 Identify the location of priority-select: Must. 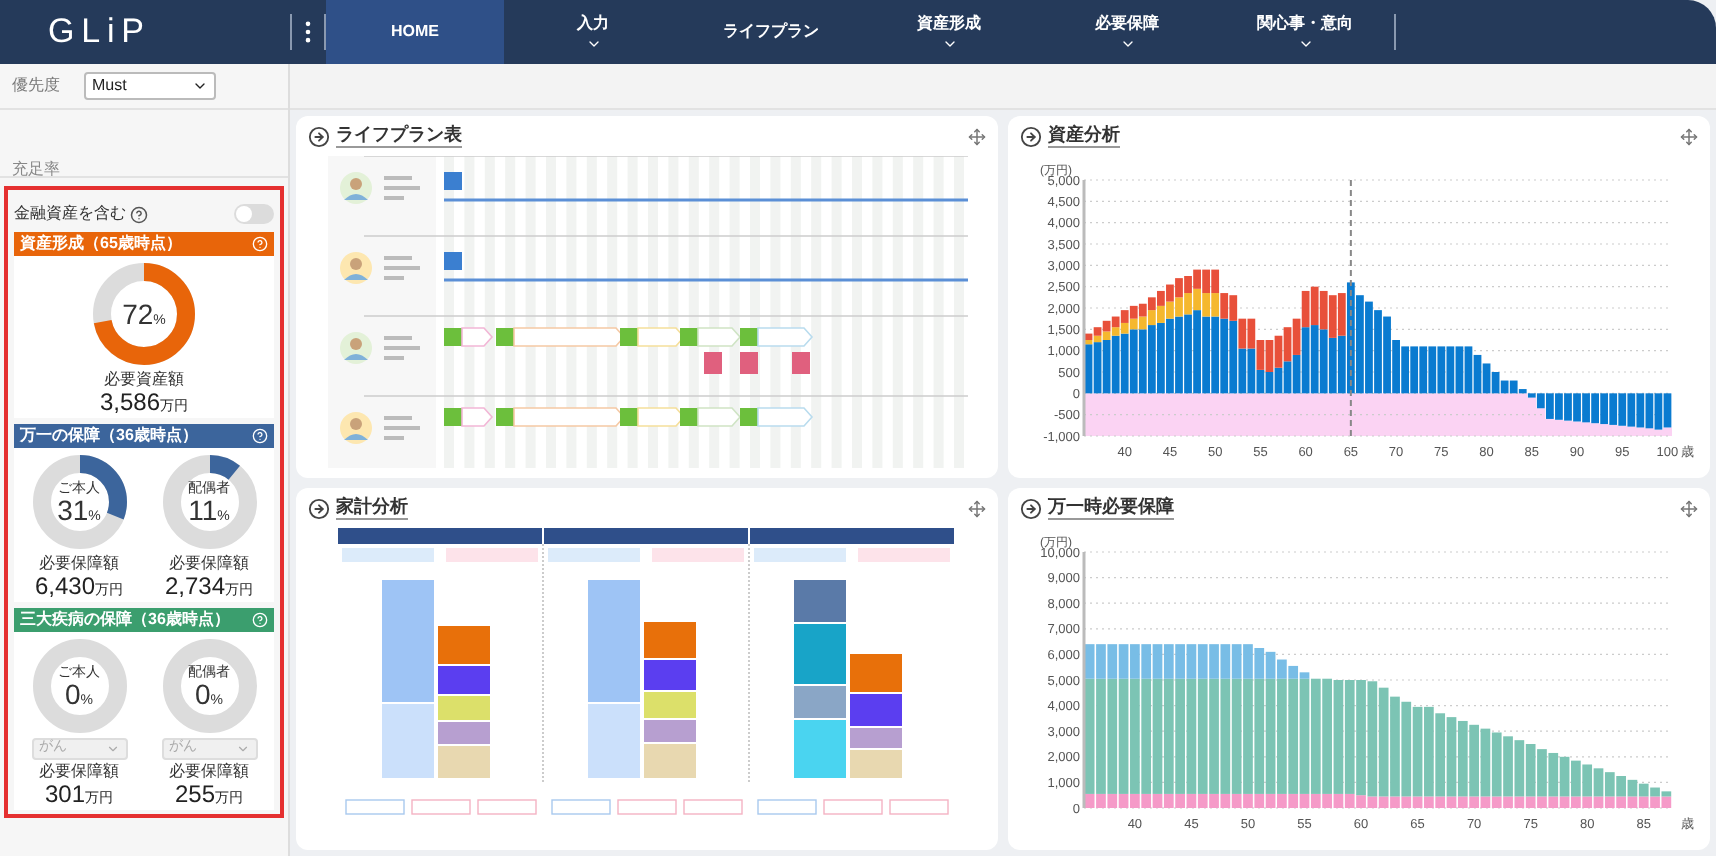
(150, 86).